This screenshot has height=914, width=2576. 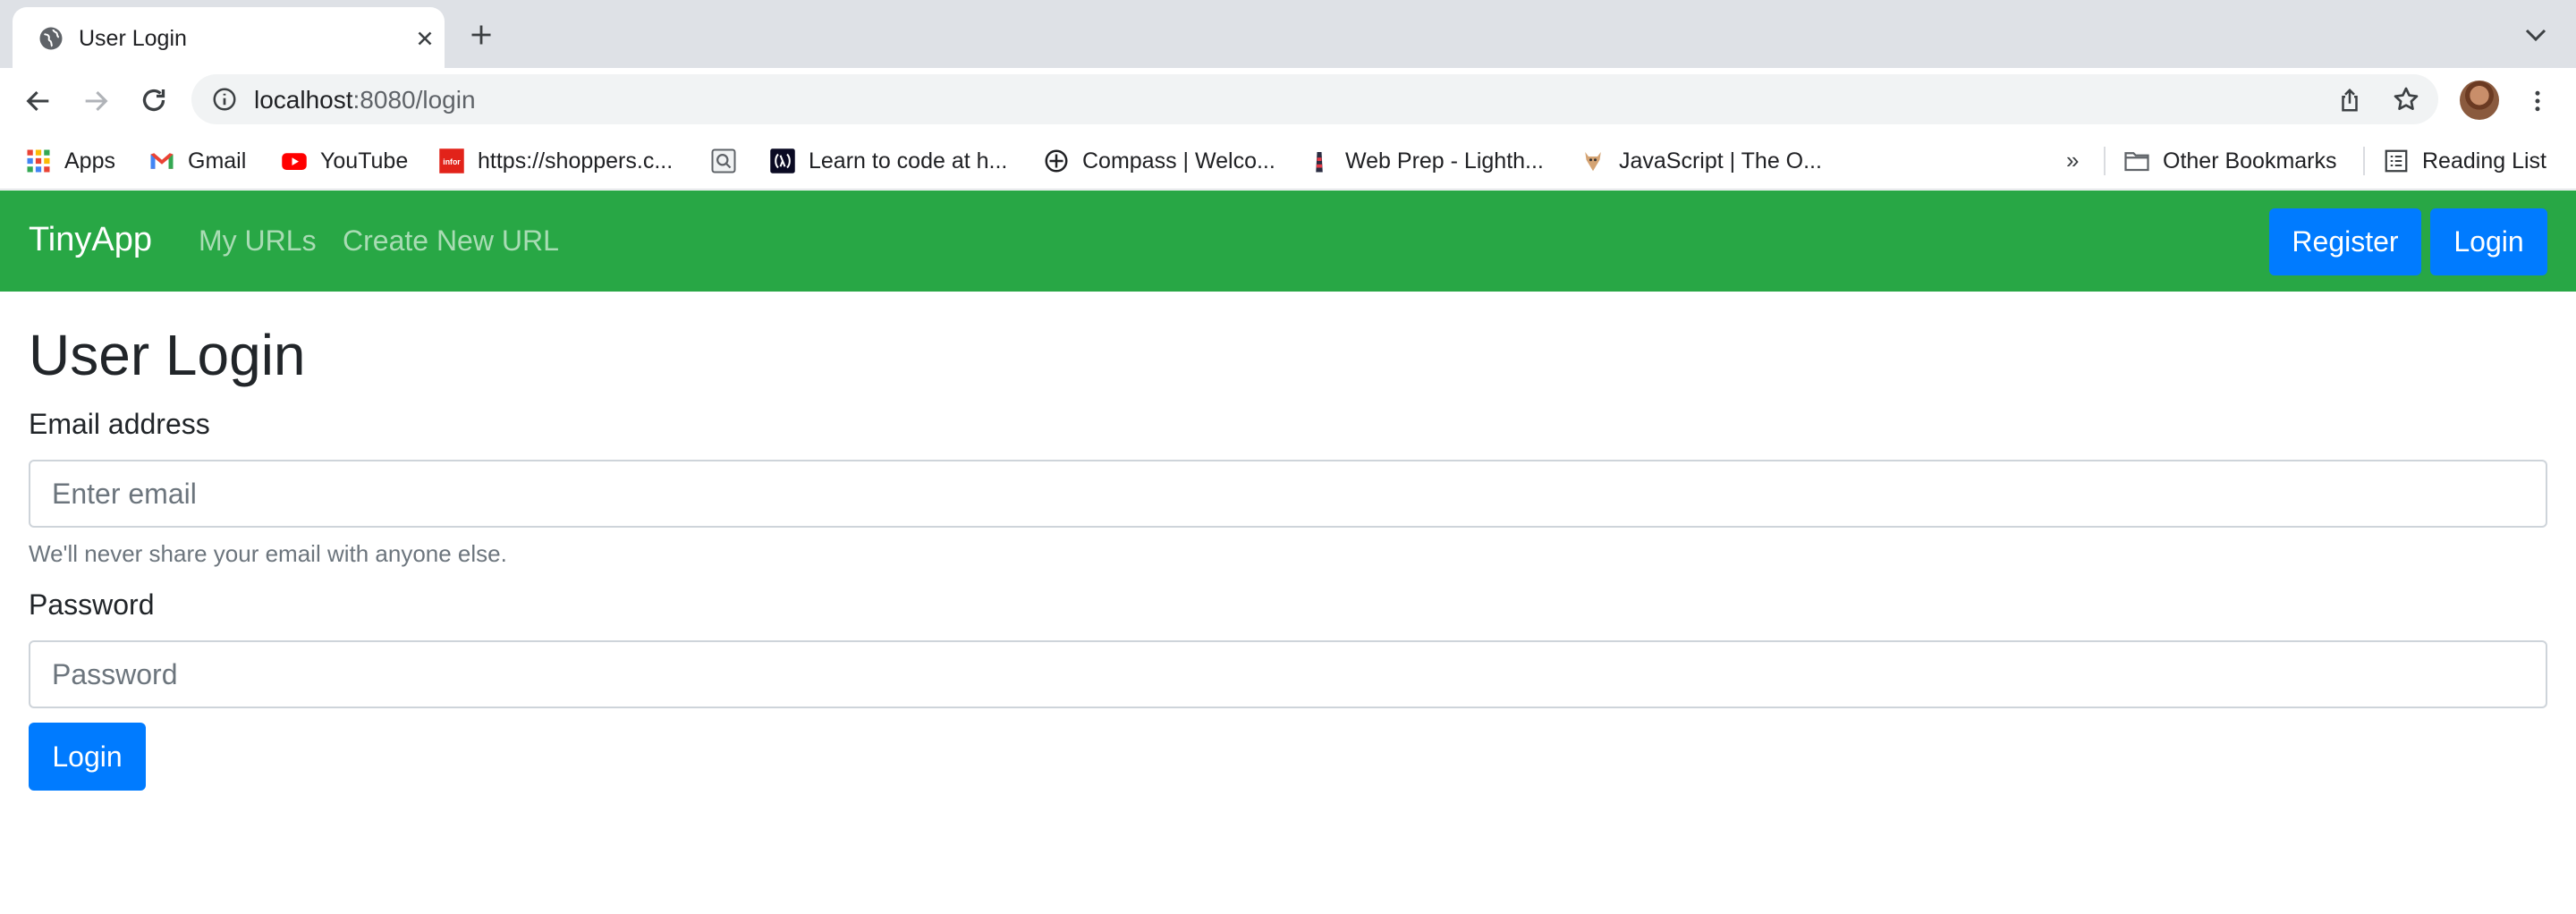 What do you see at coordinates (344, 161) in the screenshot?
I see `bookmark-youtube: YouTube` at bounding box center [344, 161].